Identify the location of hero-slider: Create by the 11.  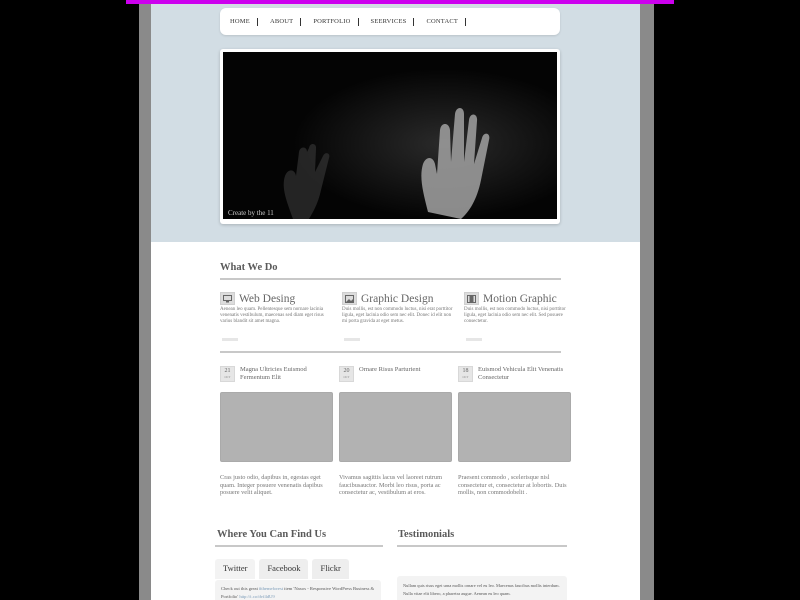
(390, 136).